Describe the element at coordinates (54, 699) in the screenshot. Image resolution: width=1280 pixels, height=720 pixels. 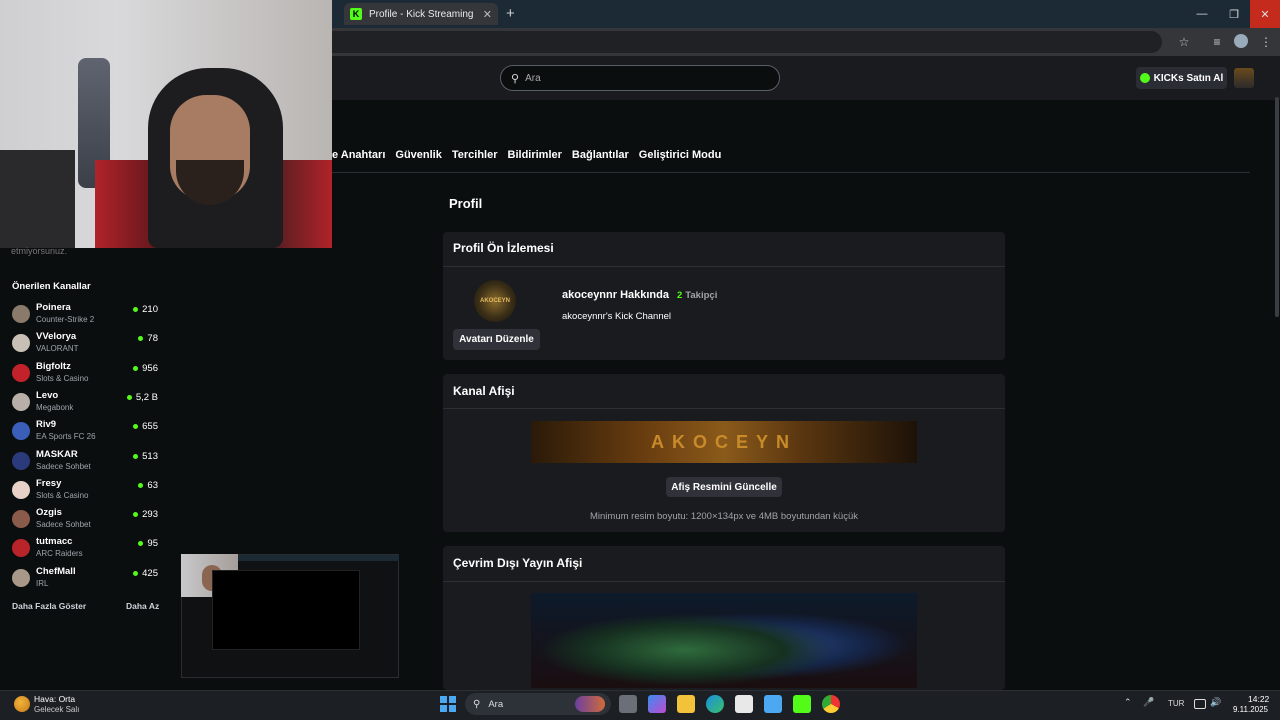
I see `weather-title: Hava: Orta` at that location.